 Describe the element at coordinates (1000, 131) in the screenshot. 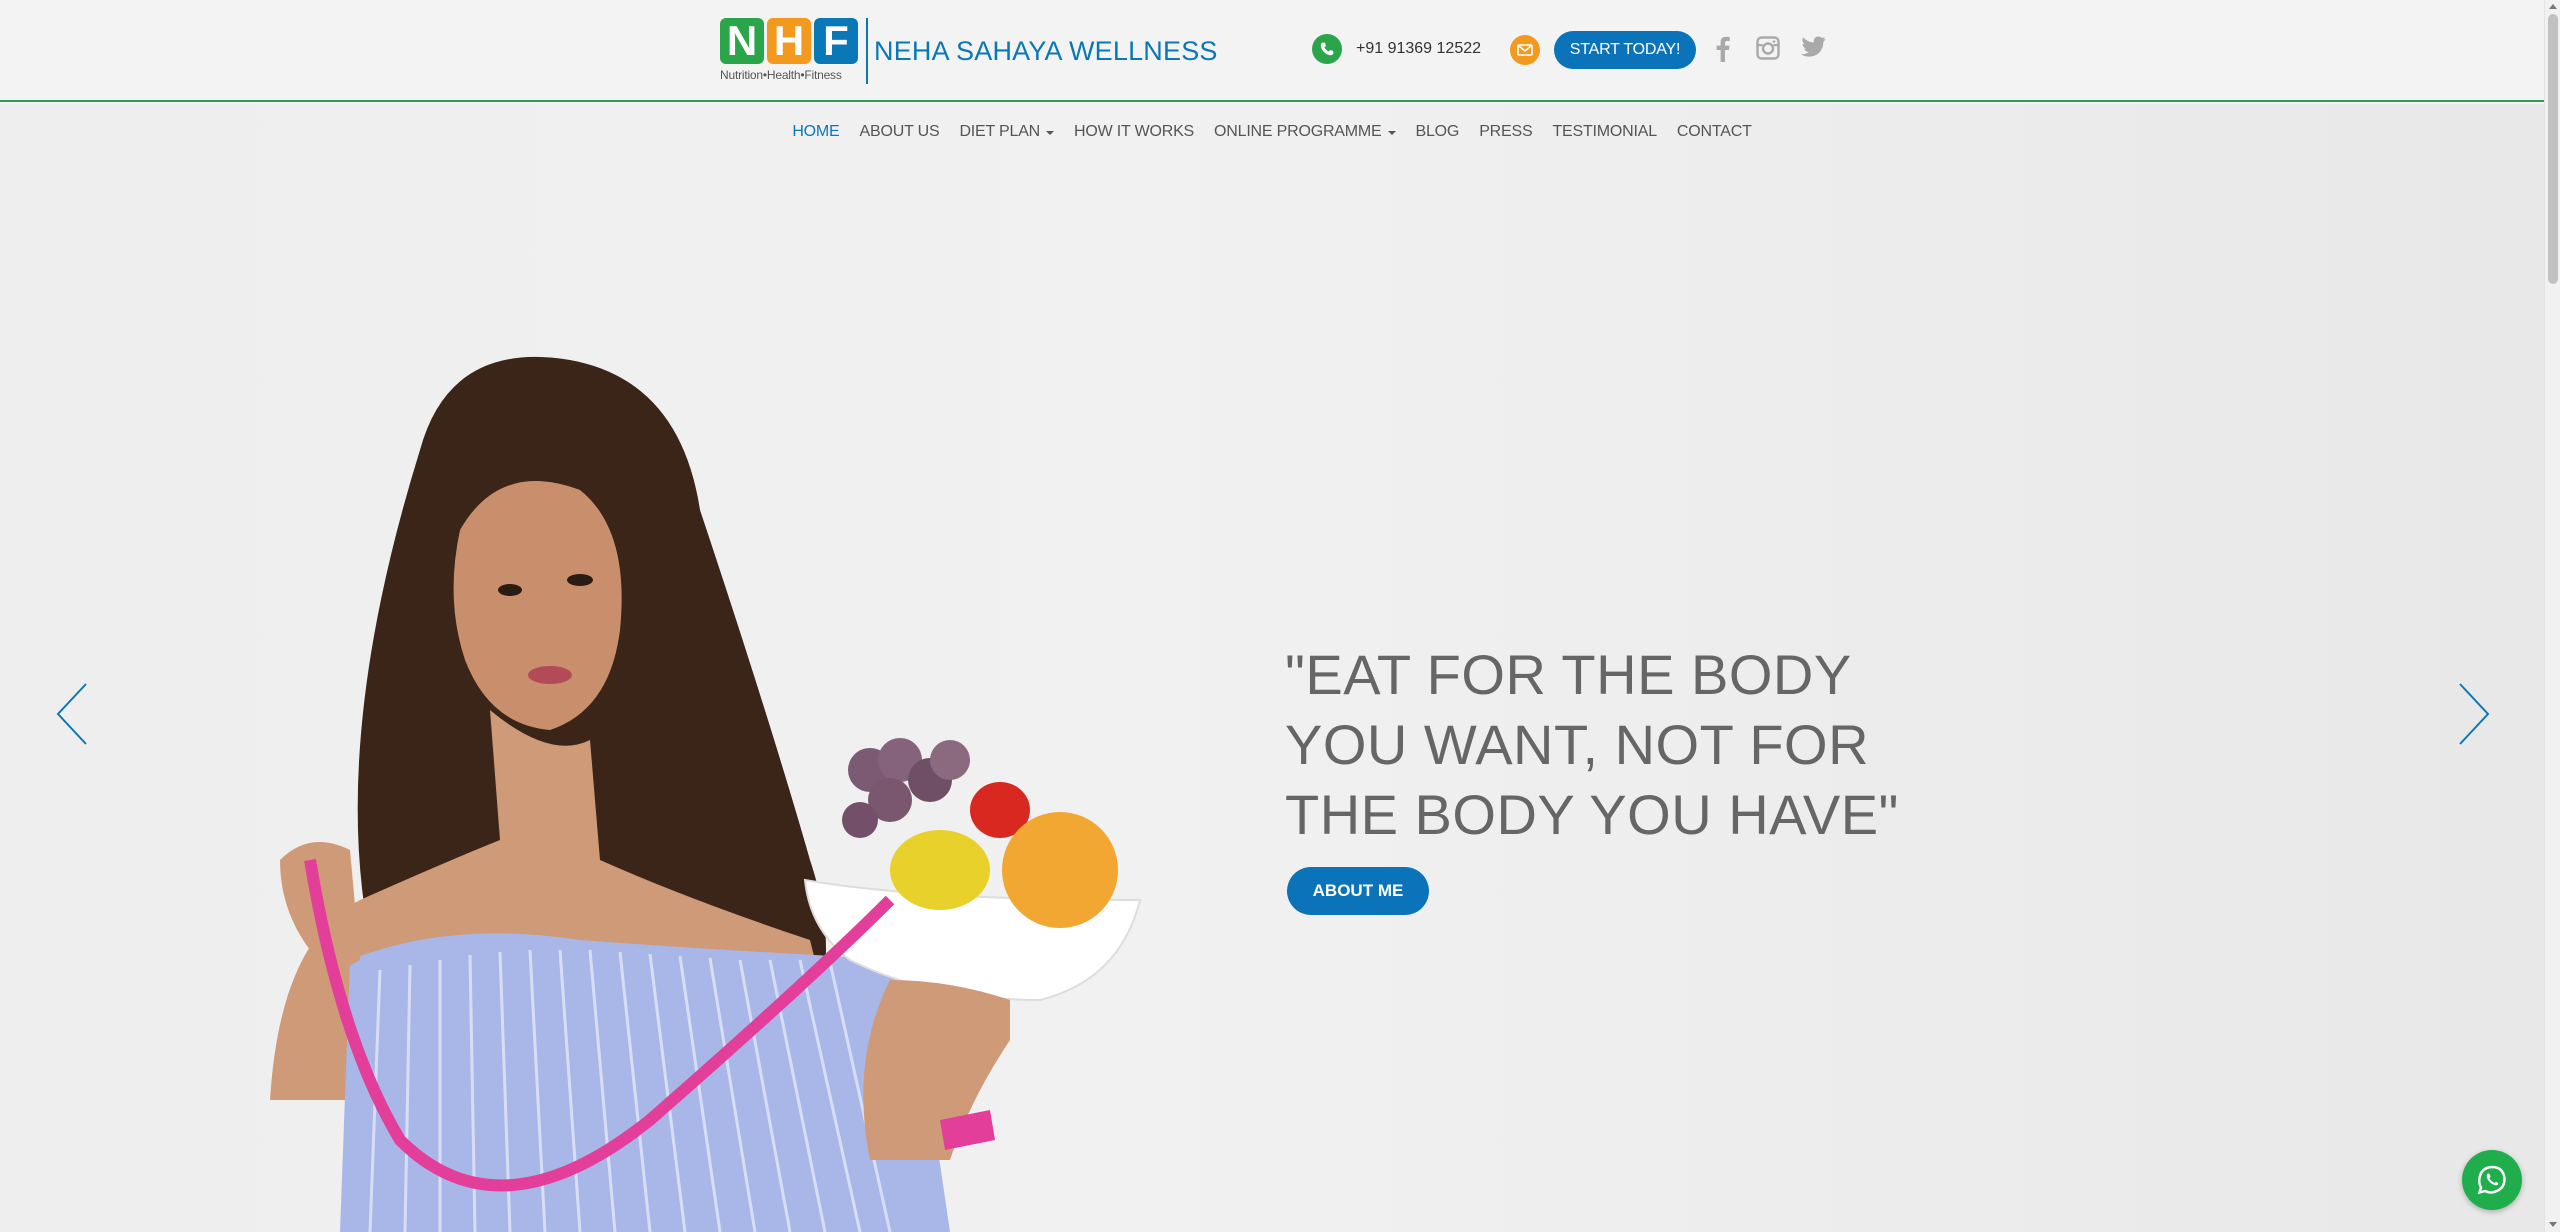

I see `nav-item-label: DIET PLAN` at that location.